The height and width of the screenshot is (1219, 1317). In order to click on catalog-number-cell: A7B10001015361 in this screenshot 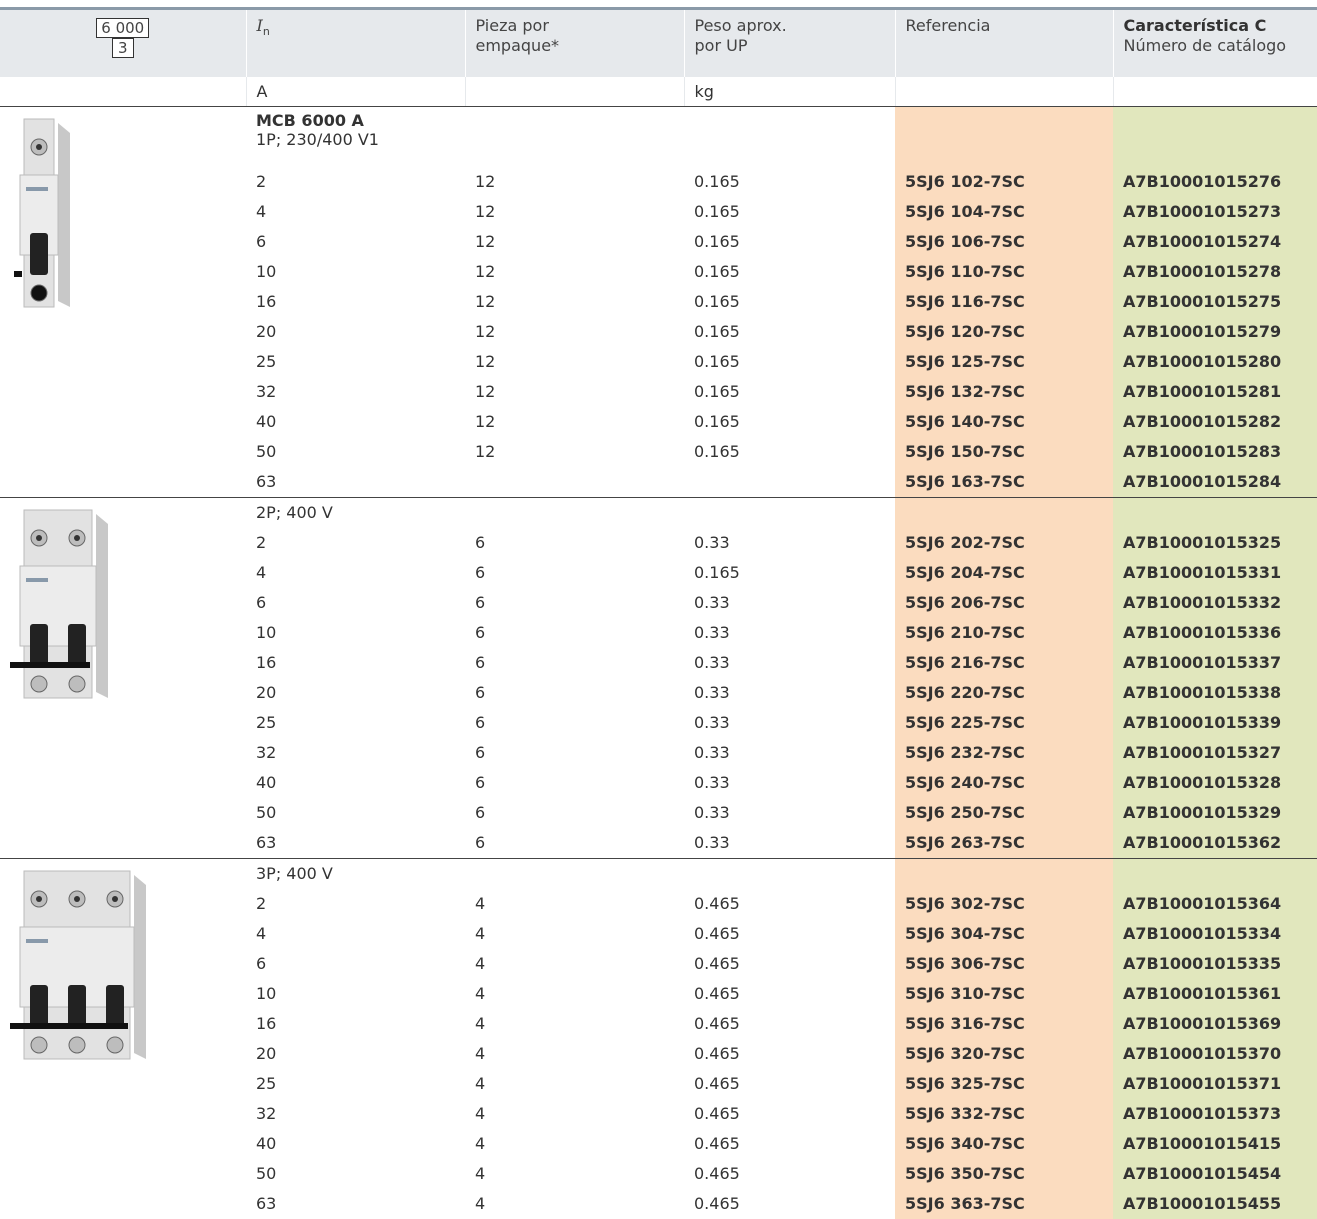, I will do `click(1215, 994)`.